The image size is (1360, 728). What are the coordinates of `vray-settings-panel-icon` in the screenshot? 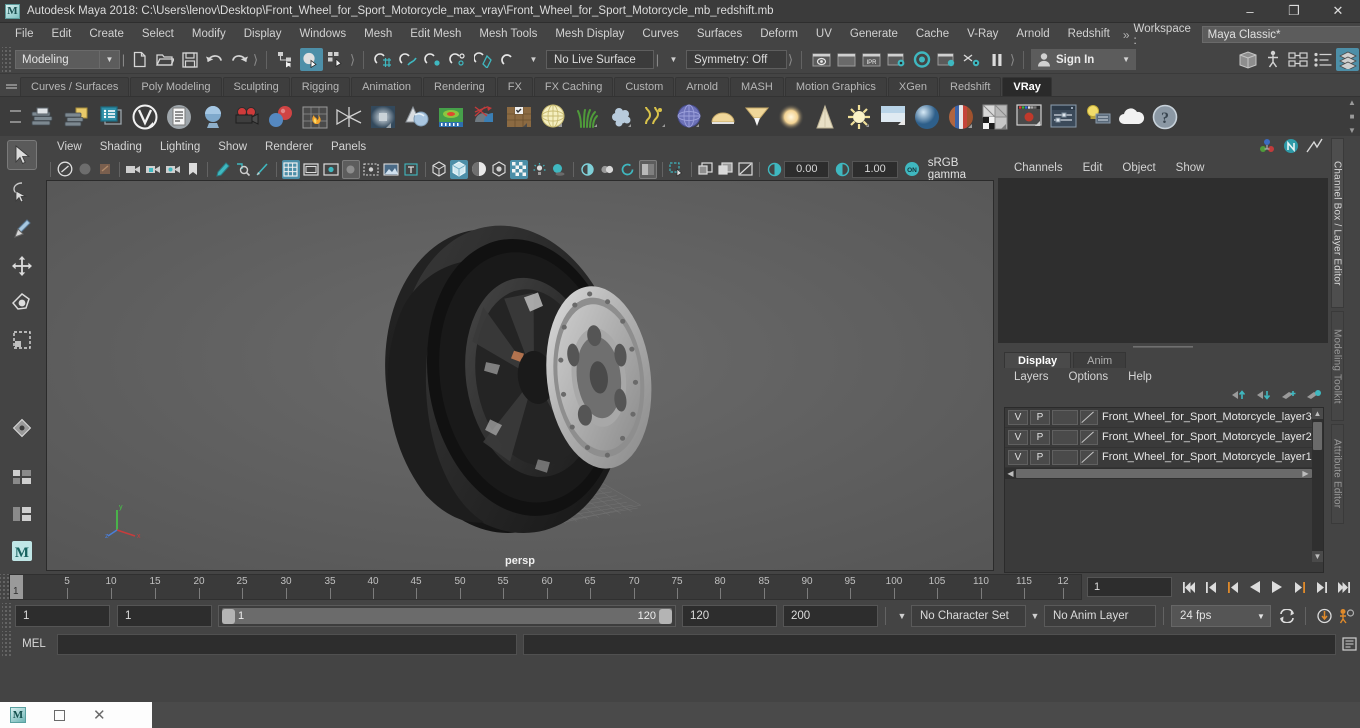 It's located at (1063, 117).